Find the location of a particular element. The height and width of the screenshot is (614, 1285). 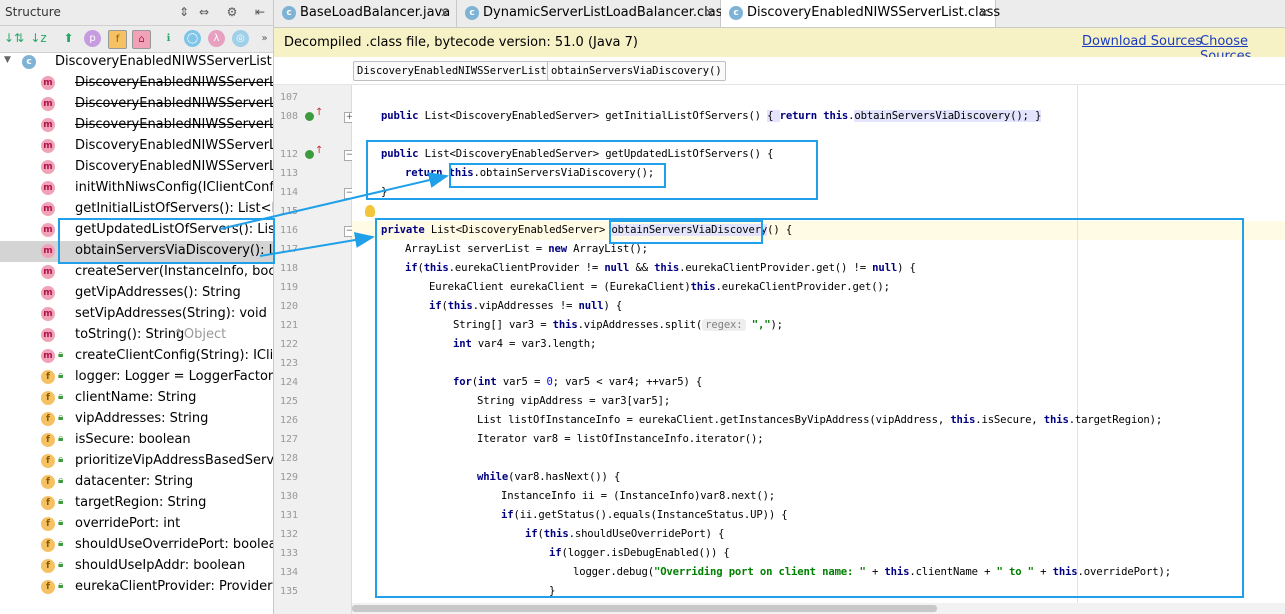

collapse-all-icon: ⇔ is located at coordinates (204, 12).